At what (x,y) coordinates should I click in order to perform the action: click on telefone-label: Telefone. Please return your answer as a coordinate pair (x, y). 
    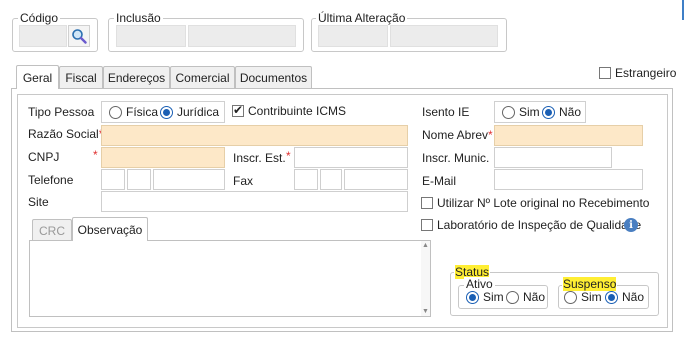
    Looking at the image, I should click on (51, 180).